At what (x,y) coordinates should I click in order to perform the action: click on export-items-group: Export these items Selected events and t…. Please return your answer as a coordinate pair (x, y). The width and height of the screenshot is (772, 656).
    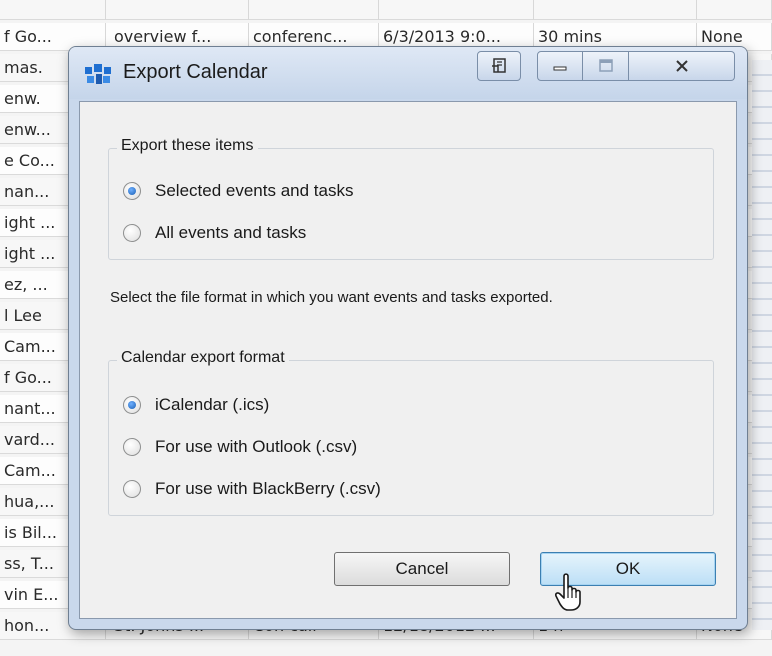
    Looking at the image, I should click on (411, 198).